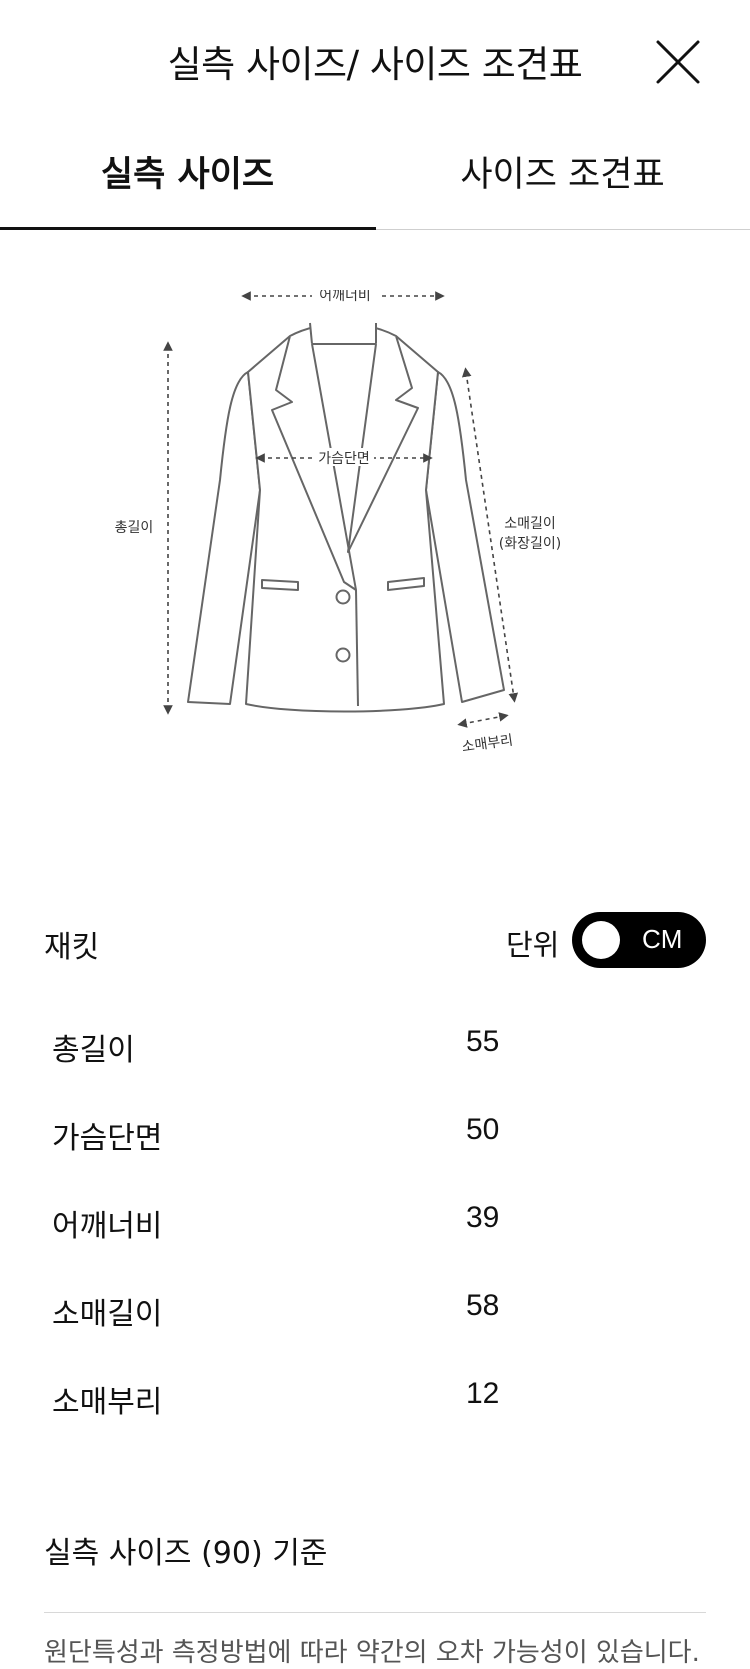 The width and height of the screenshot is (750, 1669). Describe the element at coordinates (107, 1226) in the screenshot. I see `measurement-label: 어깨너비` at that location.